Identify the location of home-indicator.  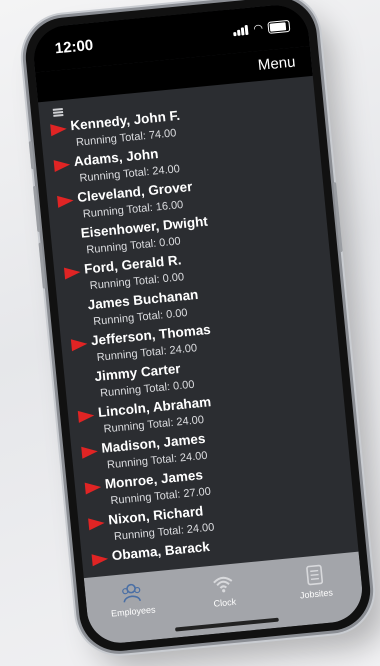
(226, 624).